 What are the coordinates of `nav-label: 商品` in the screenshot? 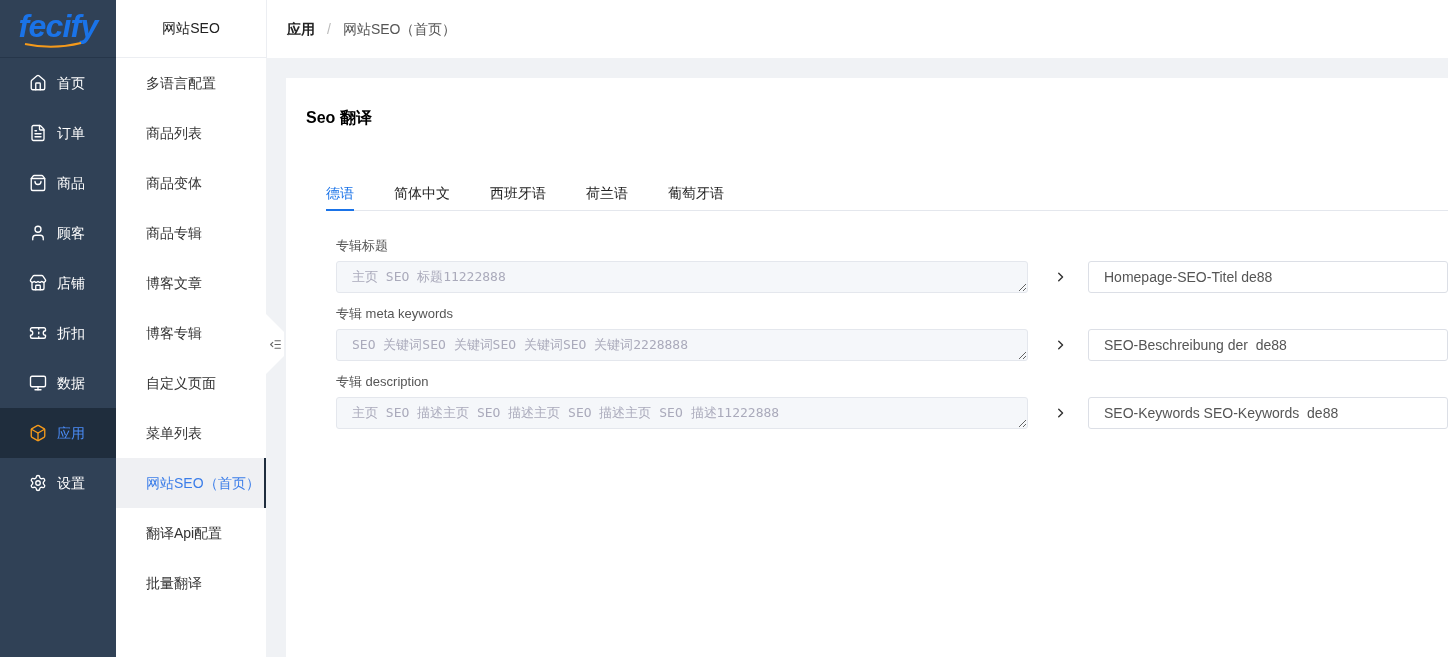 It's located at (71, 183).